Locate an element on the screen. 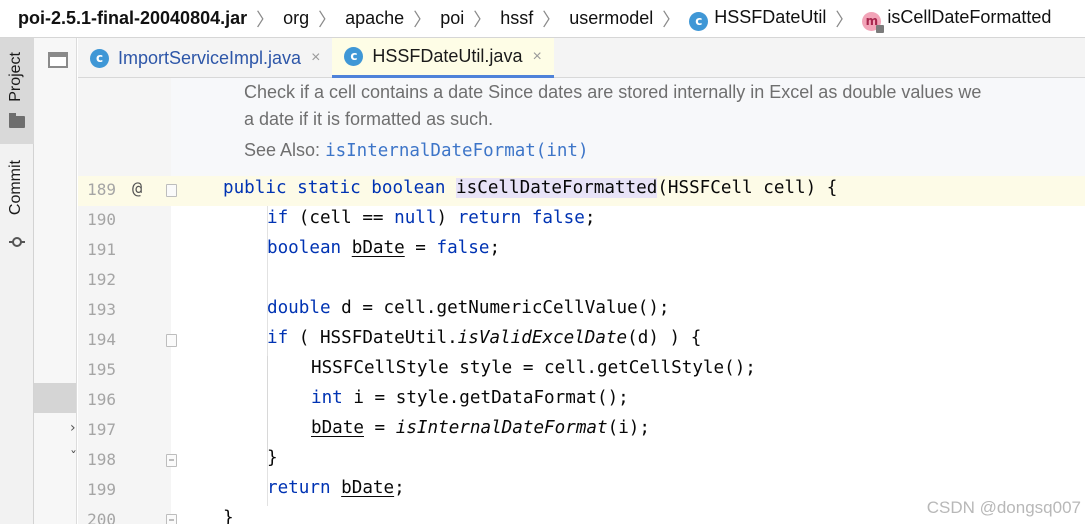  code-line: 190 if (cell == null) return false; is located at coordinates (581, 221).